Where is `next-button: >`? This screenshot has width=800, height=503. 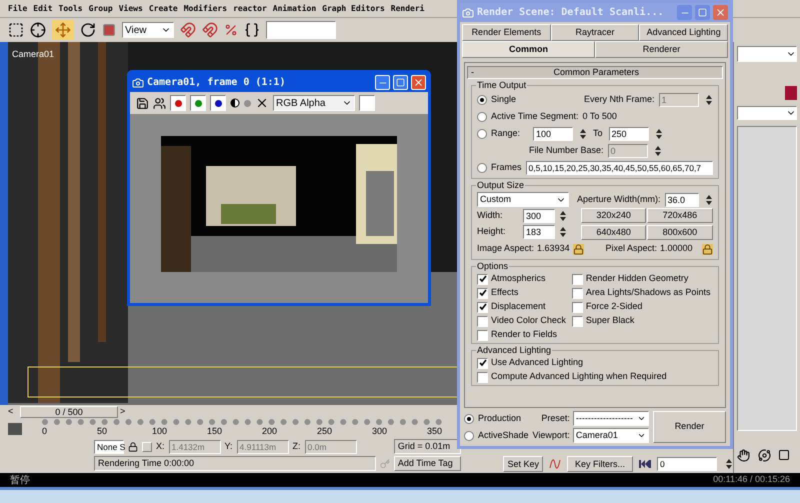
next-button: > is located at coordinates (125, 412).